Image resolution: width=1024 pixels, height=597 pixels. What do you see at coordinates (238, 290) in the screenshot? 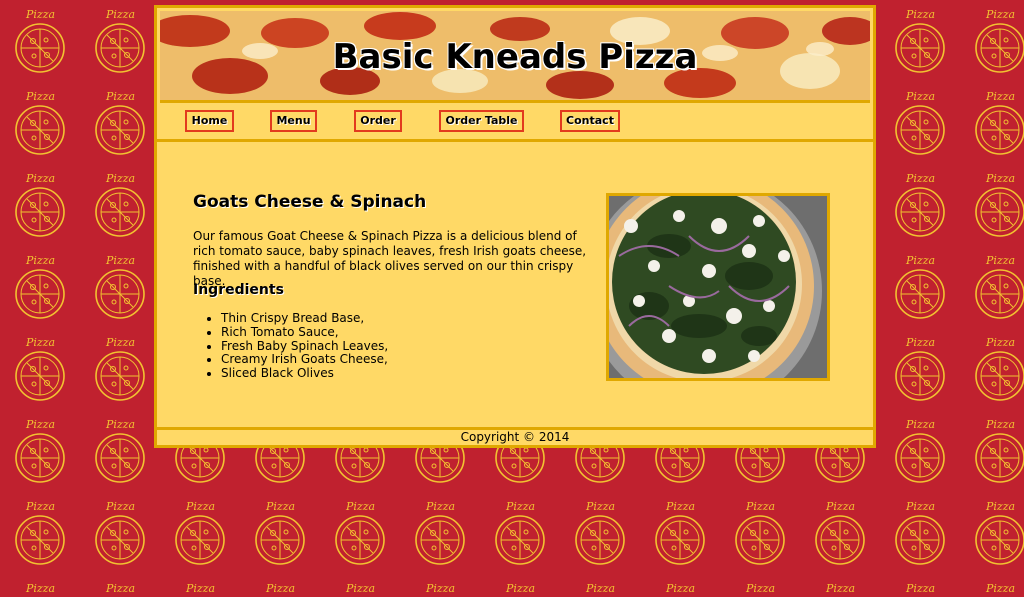
I see `ingredients-heading: Ingredients` at bounding box center [238, 290].